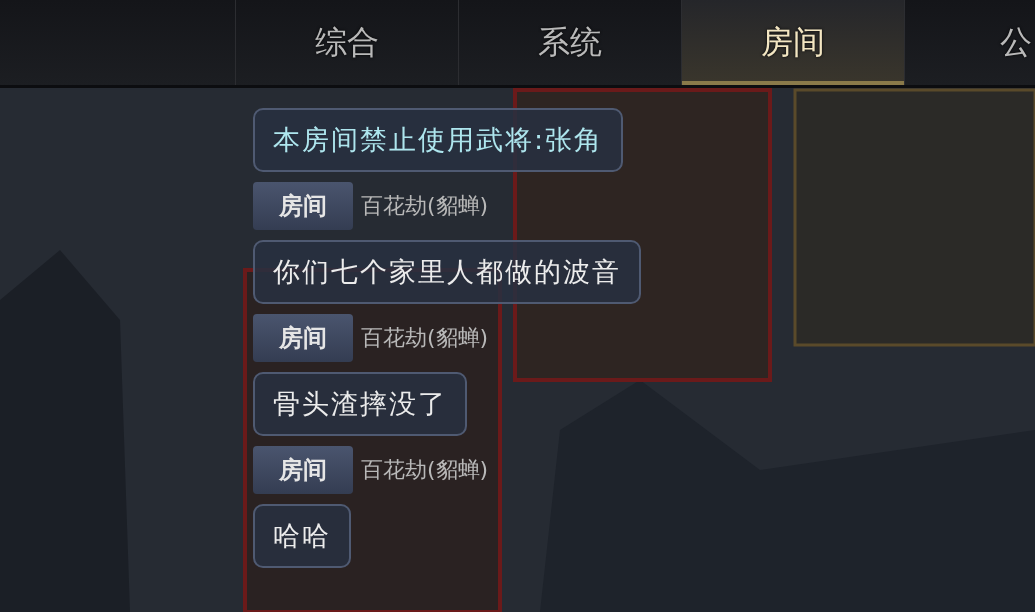 The width and height of the screenshot is (1035, 612). I want to click on chat-message: 哈哈, so click(302, 536).